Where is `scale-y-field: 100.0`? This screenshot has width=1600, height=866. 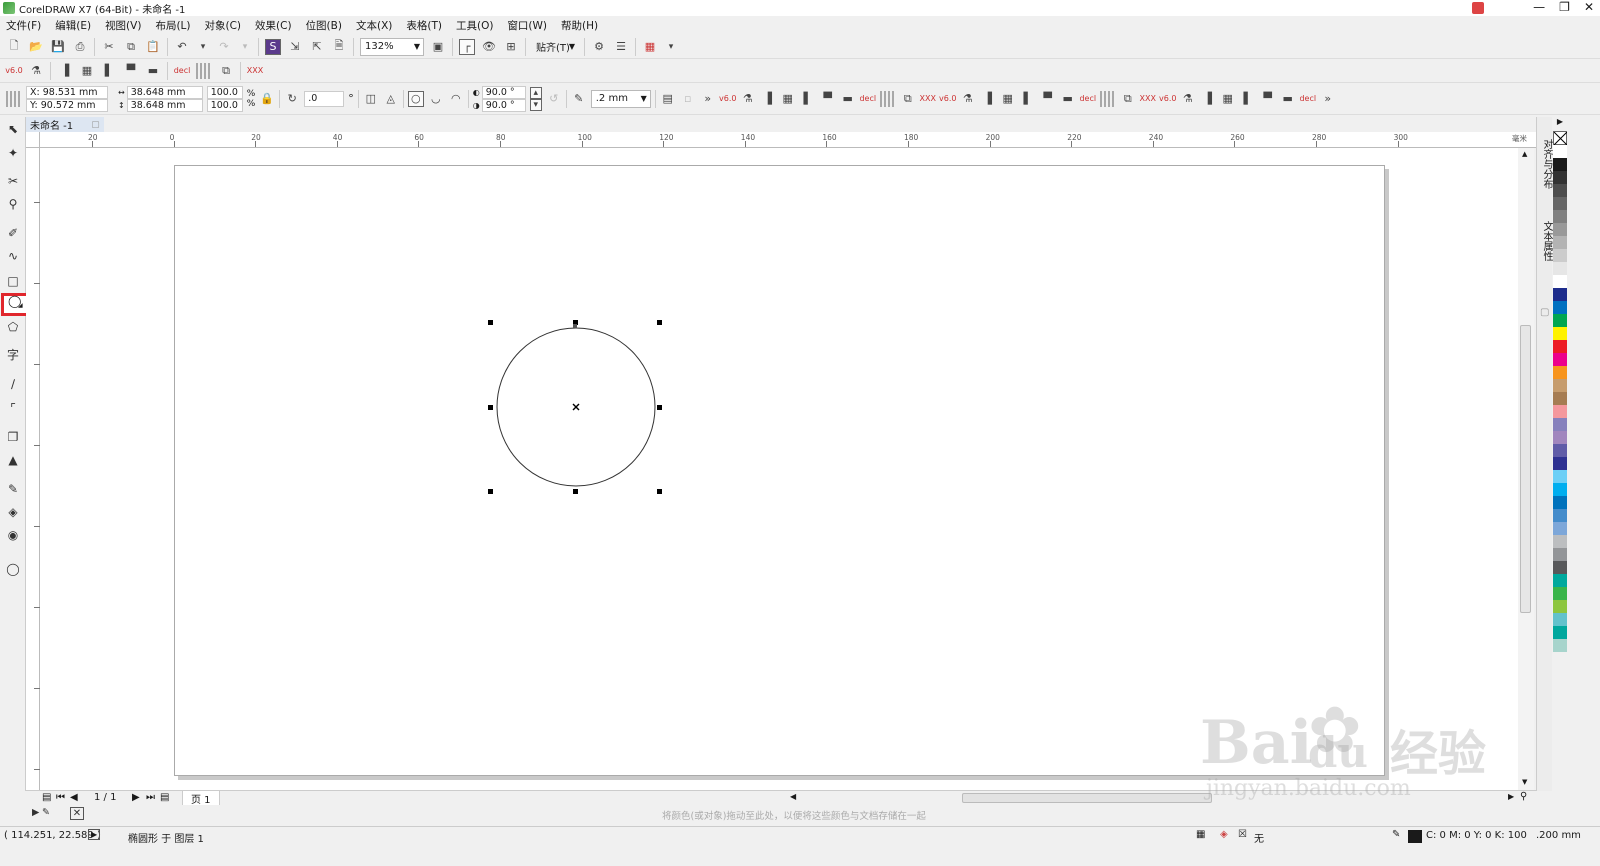
scale-y-field: 100.0 is located at coordinates (224, 105).